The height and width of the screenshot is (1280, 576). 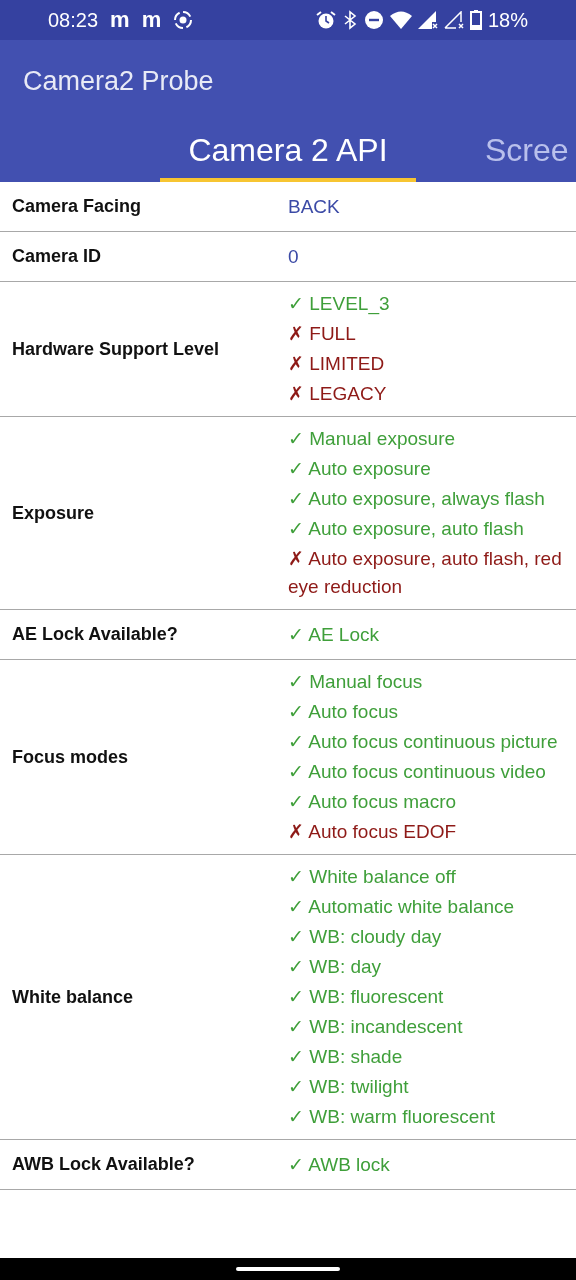 What do you see at coordinates (339, 1164) in the screenshot?
I see `capability-item: ✓ AWB lock` at bounding box center [339, 1164].